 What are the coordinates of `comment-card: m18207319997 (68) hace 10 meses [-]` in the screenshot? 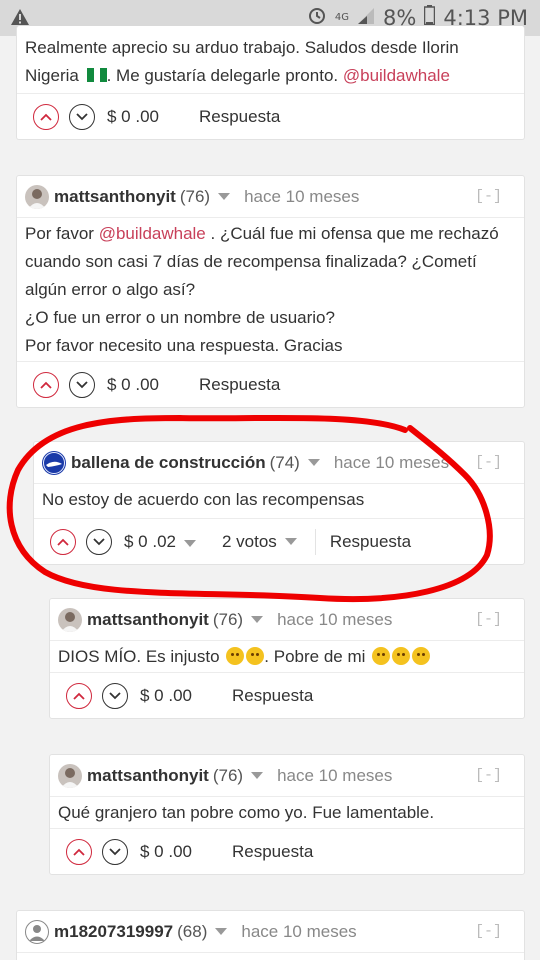 It's located at (270, 935).